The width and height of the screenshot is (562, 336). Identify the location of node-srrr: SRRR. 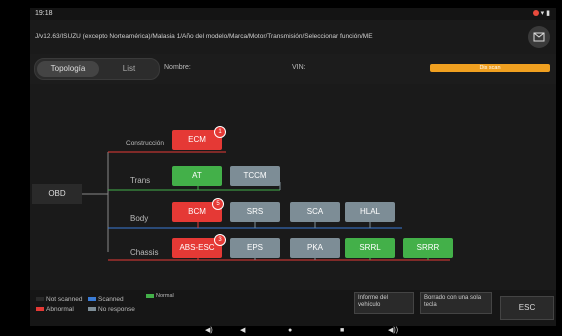
(428, 248).